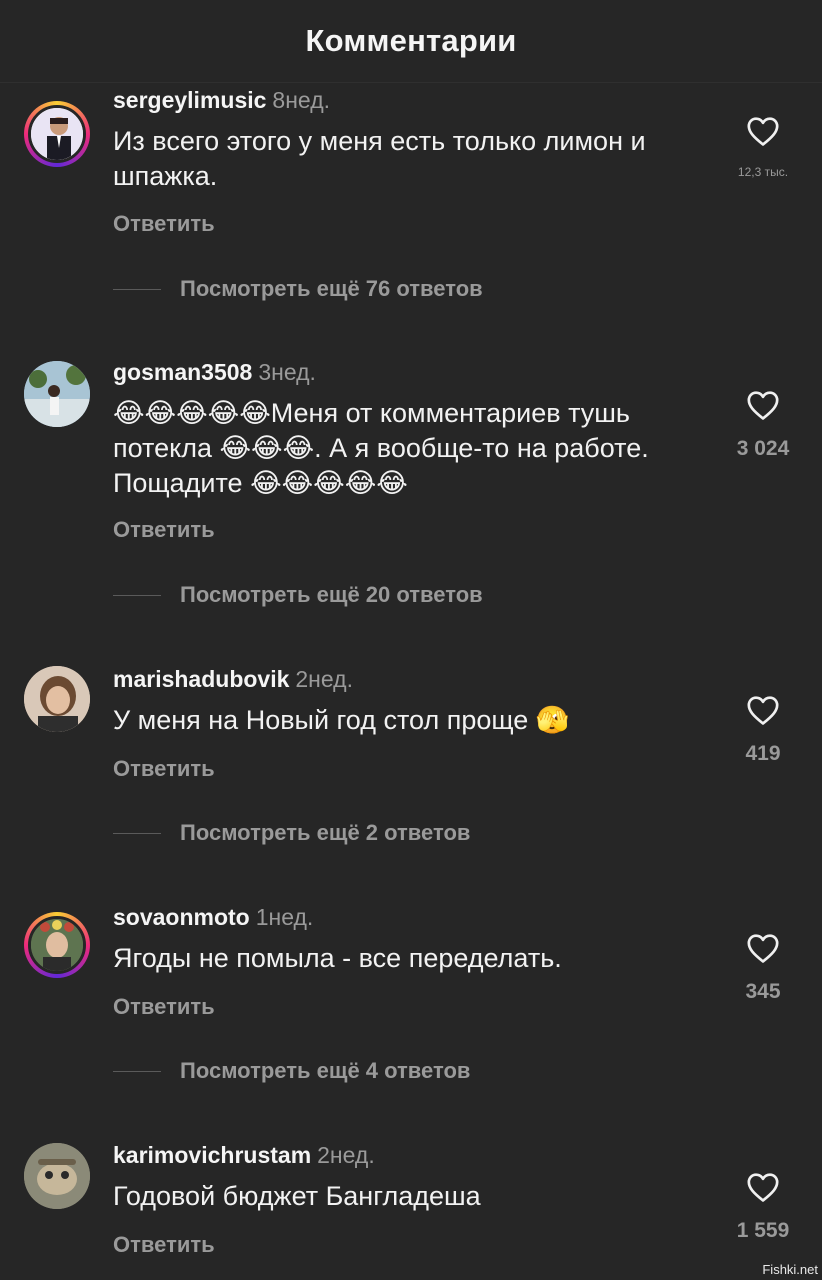  I want to click on page-title: Комментарии, so click(411, 40).